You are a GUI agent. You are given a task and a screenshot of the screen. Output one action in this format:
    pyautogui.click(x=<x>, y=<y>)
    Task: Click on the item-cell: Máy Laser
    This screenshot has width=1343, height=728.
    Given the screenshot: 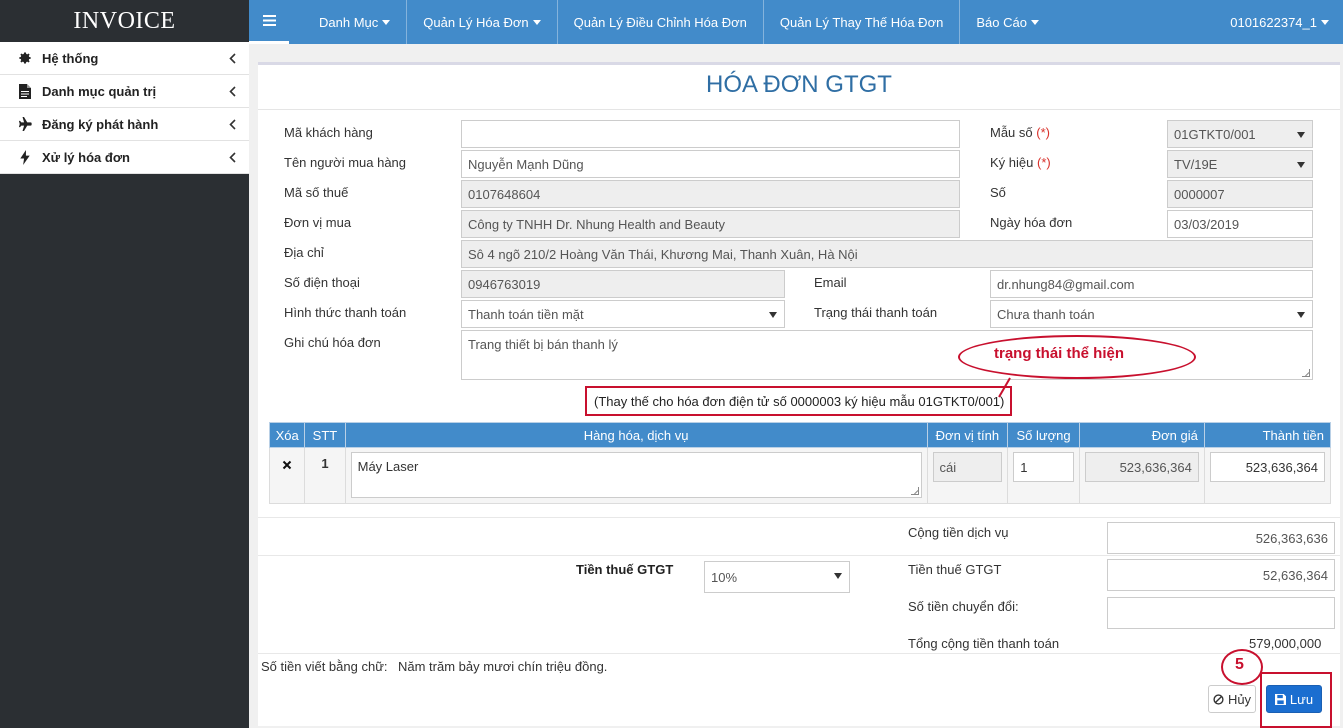 What is the action you would take?
    pyautogui.click(x=636, y=475)
    